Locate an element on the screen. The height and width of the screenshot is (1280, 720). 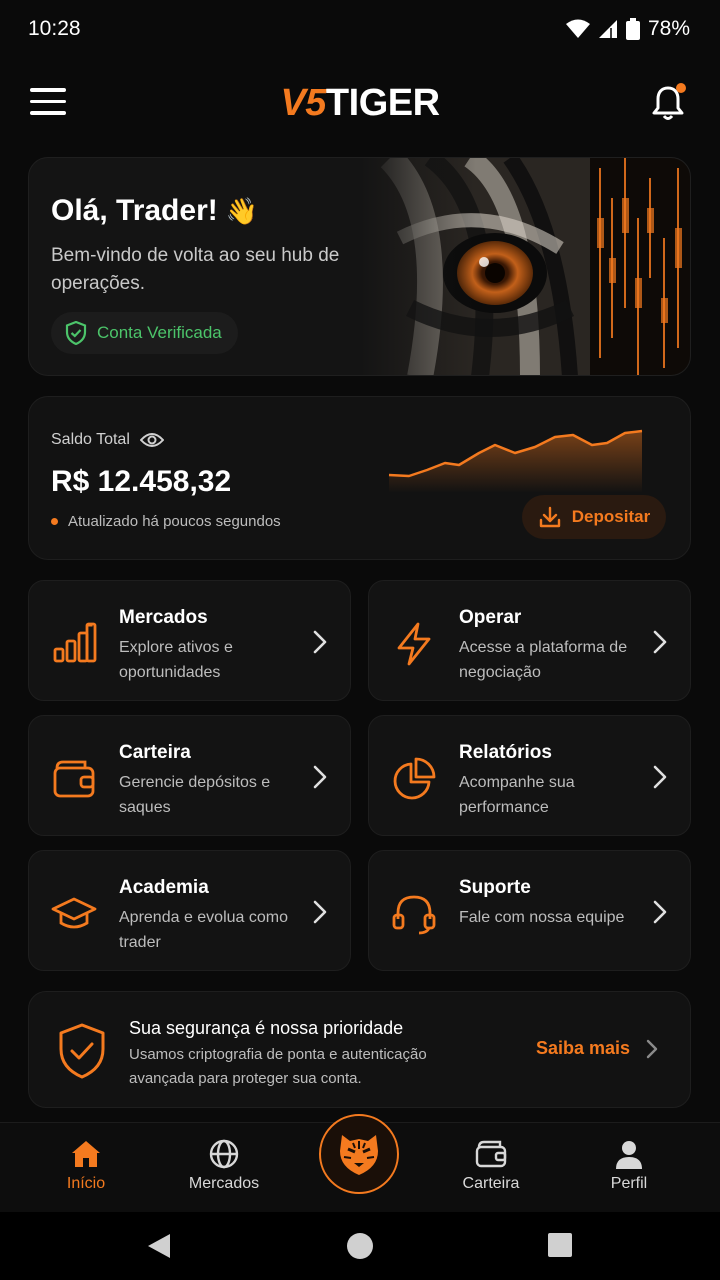
nav-item-carteira: Carteira is located at coordinates (491, 1166).